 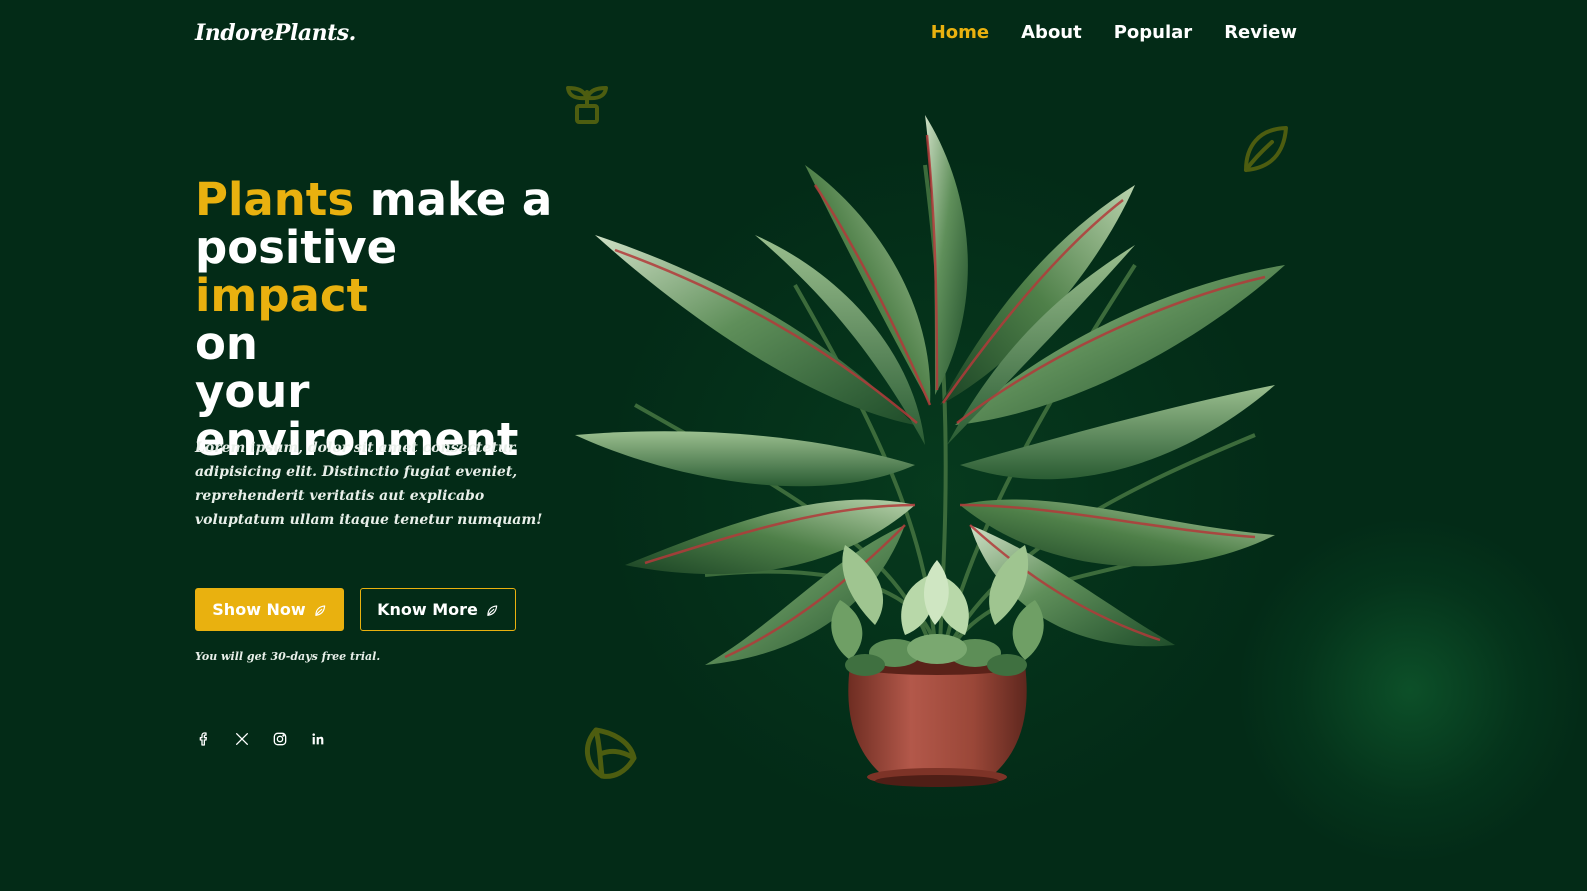 I want to click on linkedin-icon, so click(x=318, y=739).